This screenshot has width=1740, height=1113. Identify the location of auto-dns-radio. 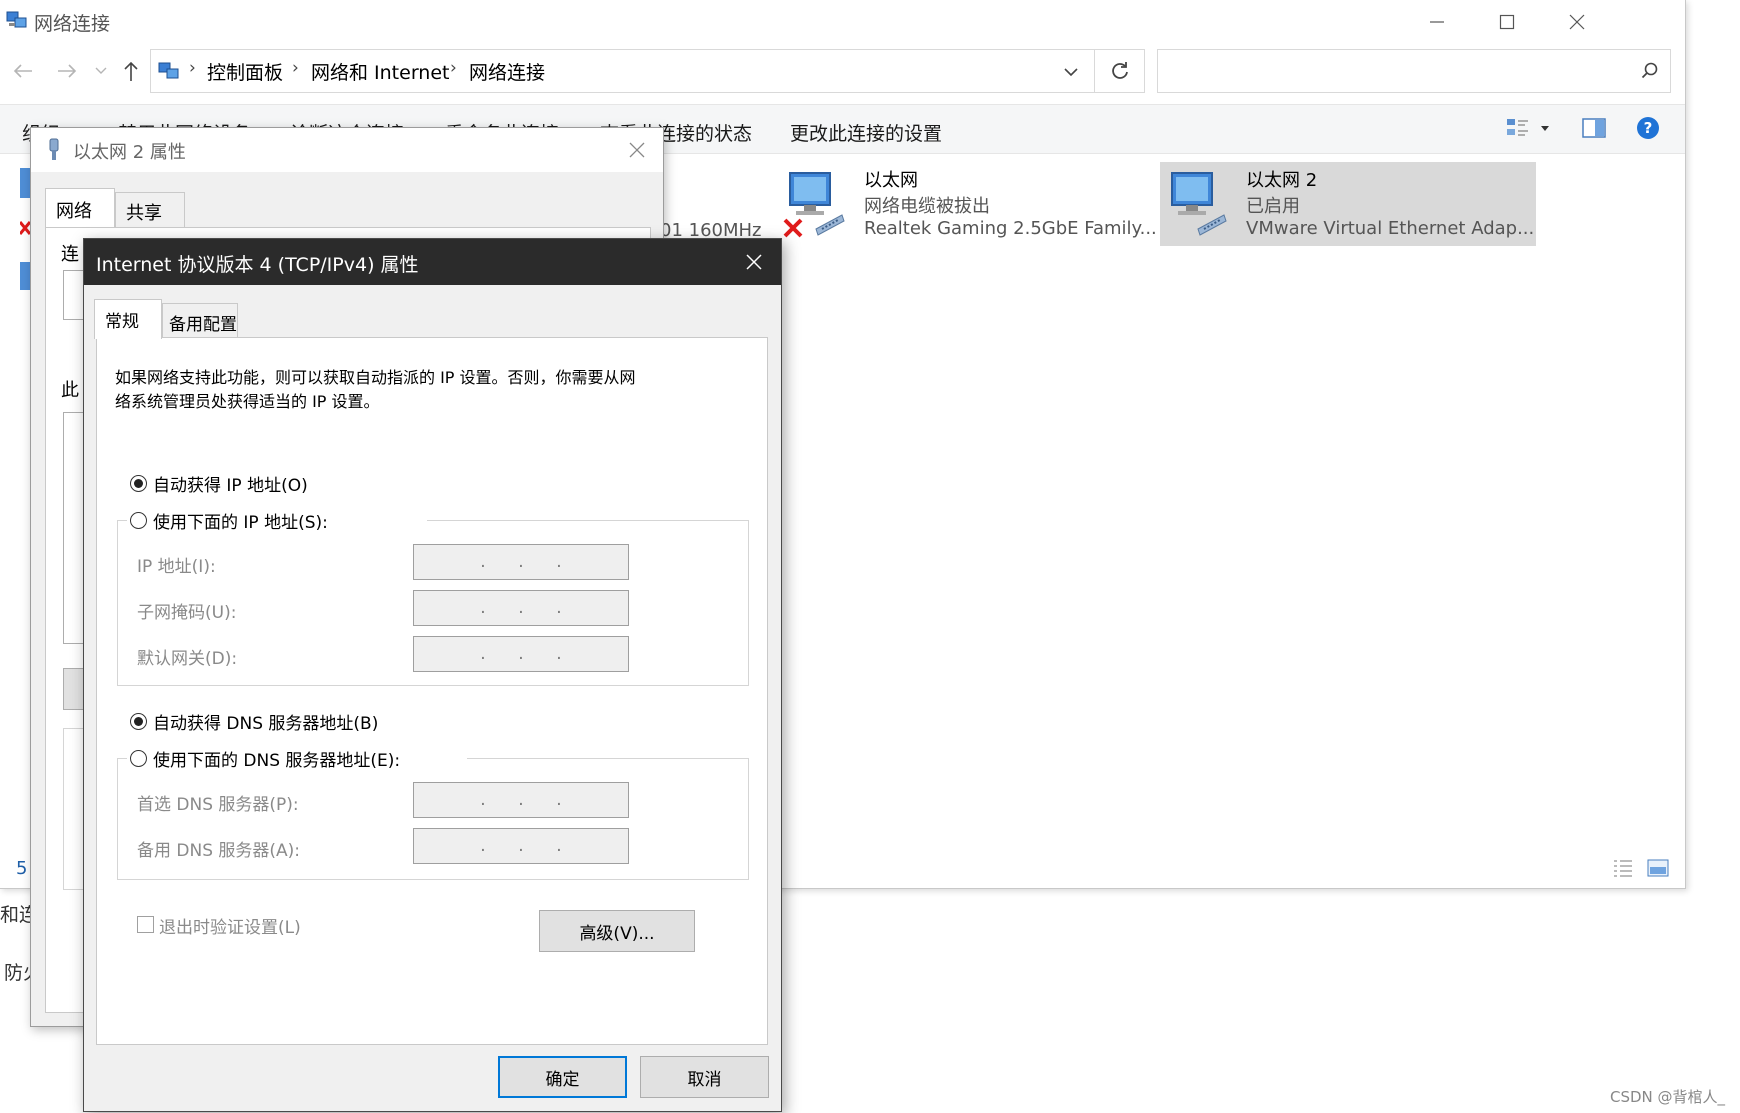
(138, 721).